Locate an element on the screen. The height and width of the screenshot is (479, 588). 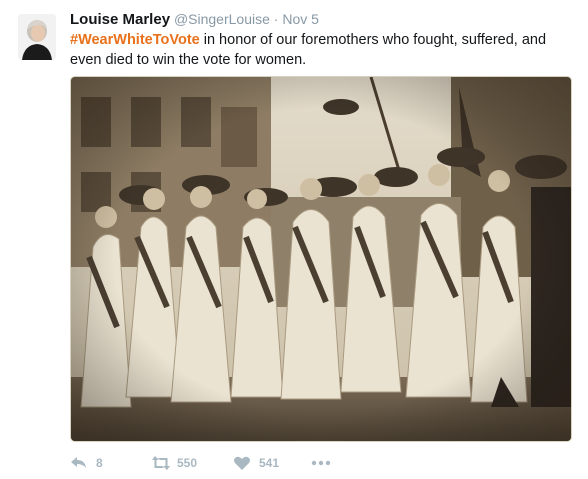
reply-button: 8 is located at coordinates (110, 463).